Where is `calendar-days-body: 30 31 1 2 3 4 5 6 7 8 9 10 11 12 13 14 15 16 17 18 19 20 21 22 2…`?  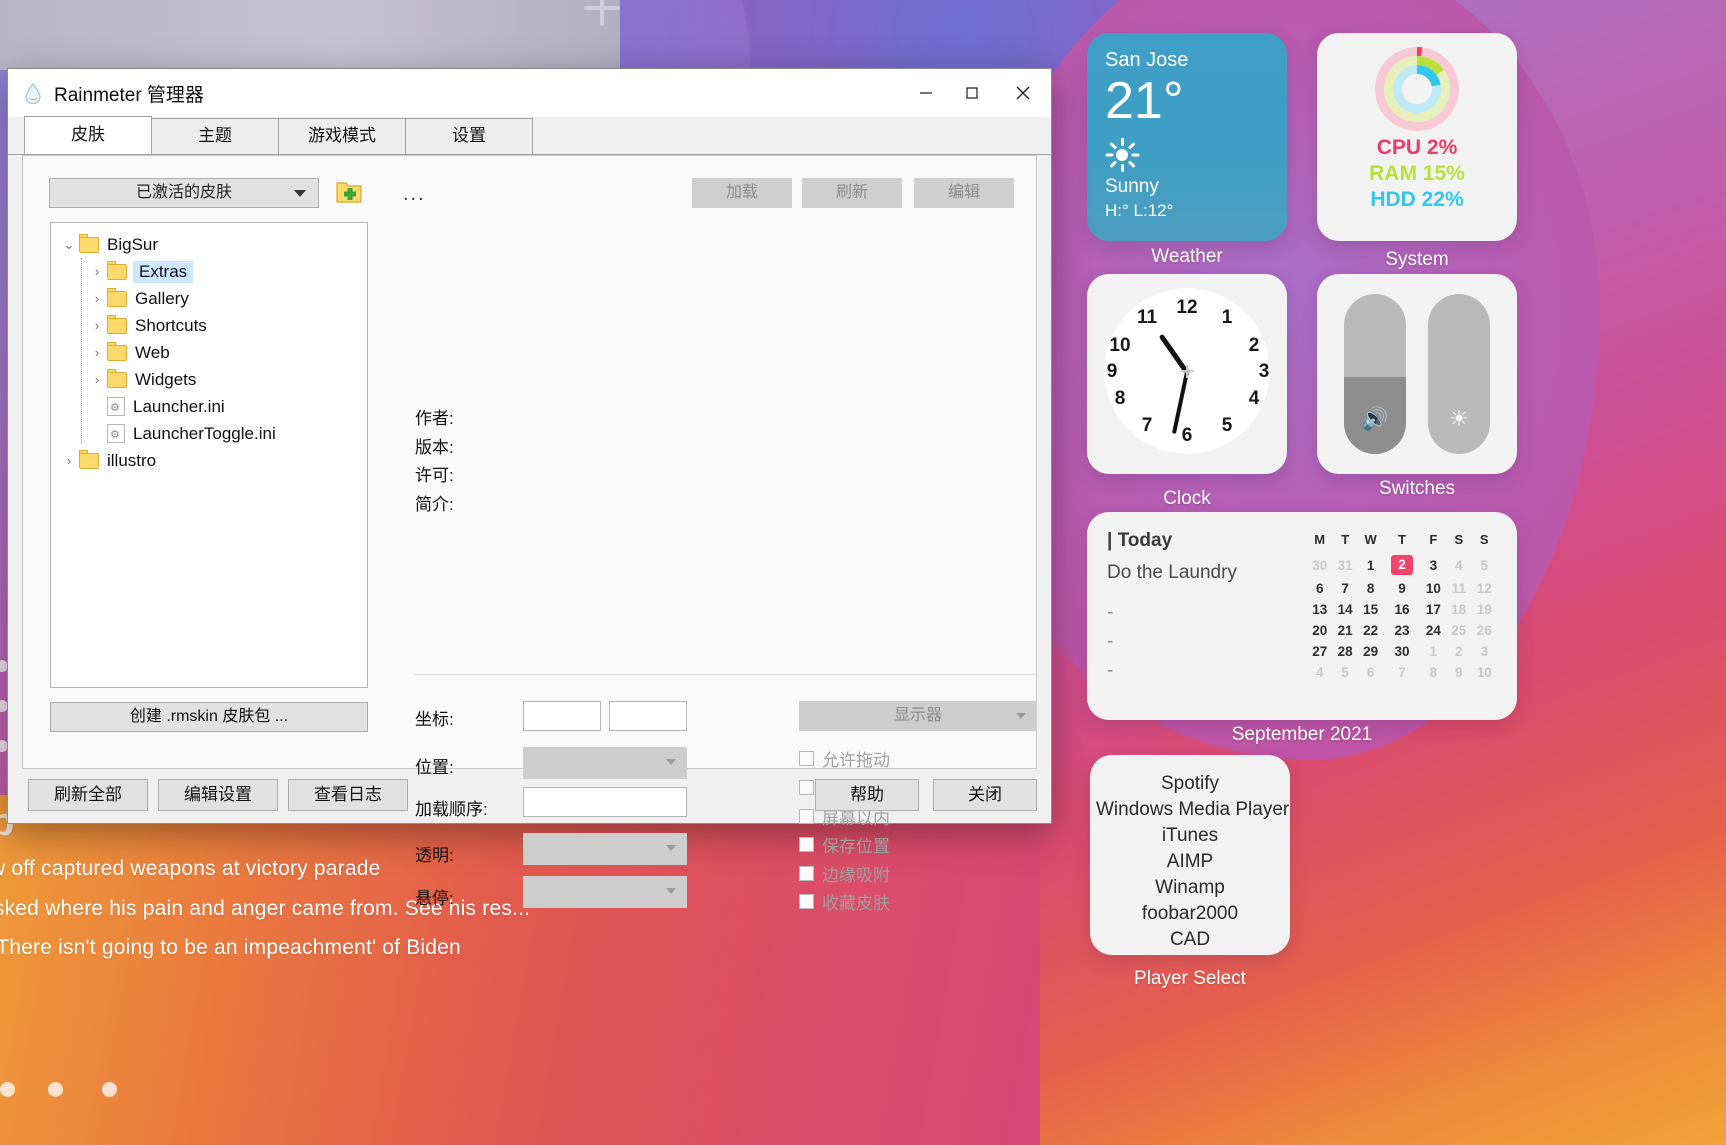 calendar-days-body: 30 31 1 2 3 4 5 6 7 8 9 10 11 12 13 14 15 16 17 18 19 20 21 22 2… is located at coordinates (1402, 617).